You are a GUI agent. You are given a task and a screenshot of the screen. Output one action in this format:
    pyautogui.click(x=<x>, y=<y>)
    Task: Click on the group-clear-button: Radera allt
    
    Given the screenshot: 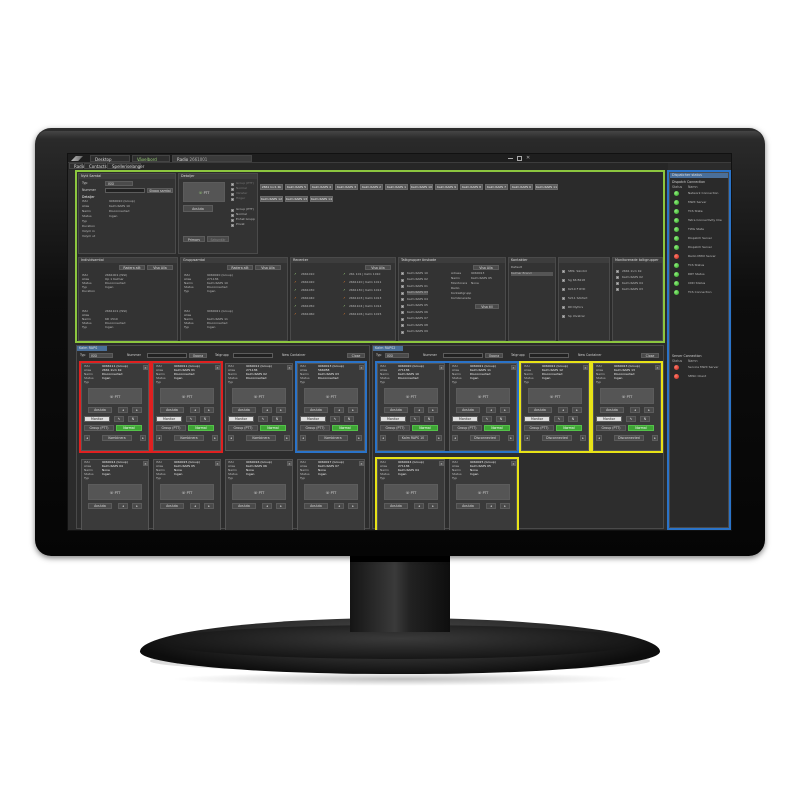 What is the action you would take?
    pyautogui.click(x=240, y=267)
    